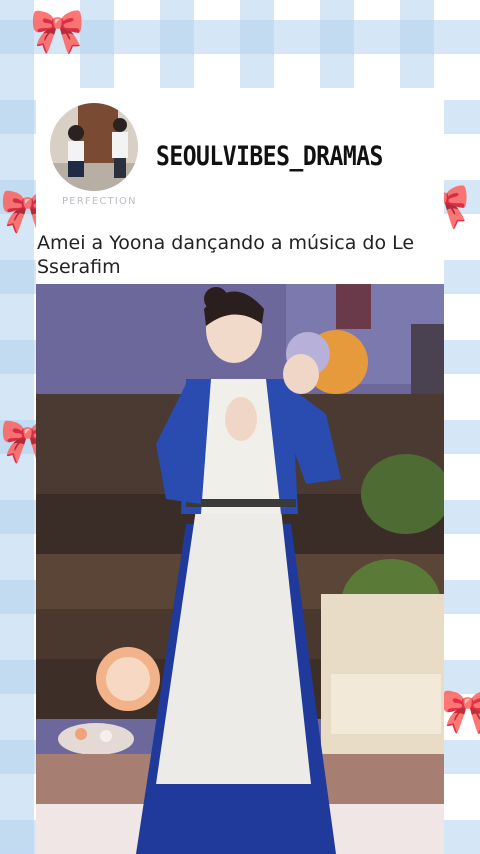 This screenshot has height=854, width=480. I want to click on avatar-image, so click(94, 147).